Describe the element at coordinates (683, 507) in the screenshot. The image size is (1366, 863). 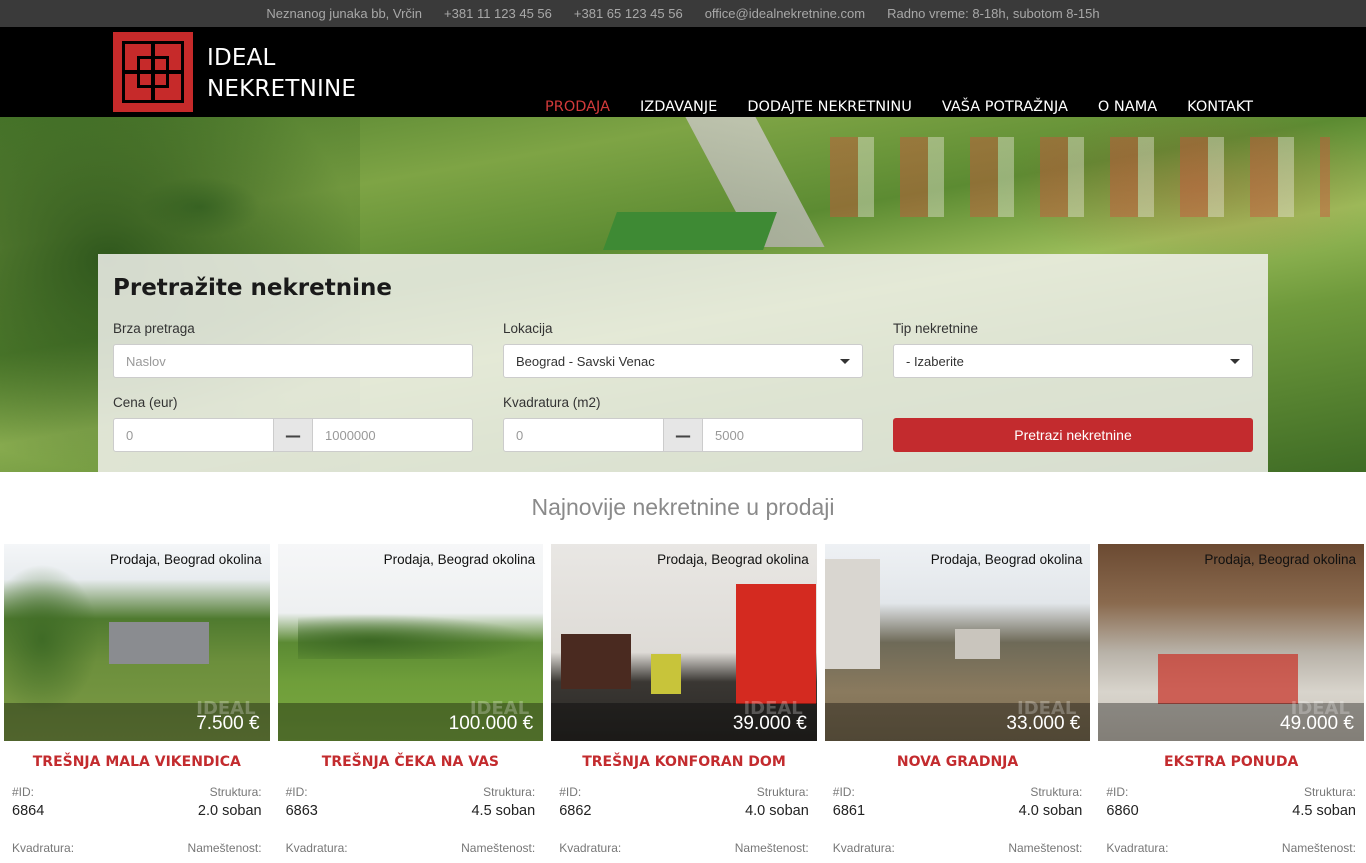
I see `listings-section-title: Najnovije nekretnine u prodaji` at that location.